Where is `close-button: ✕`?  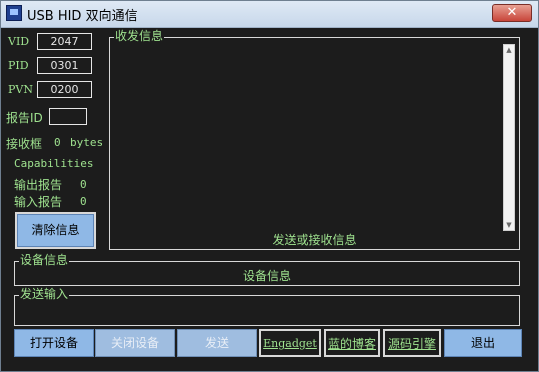
close-button: ✕ is located at coordinates (512, 13).